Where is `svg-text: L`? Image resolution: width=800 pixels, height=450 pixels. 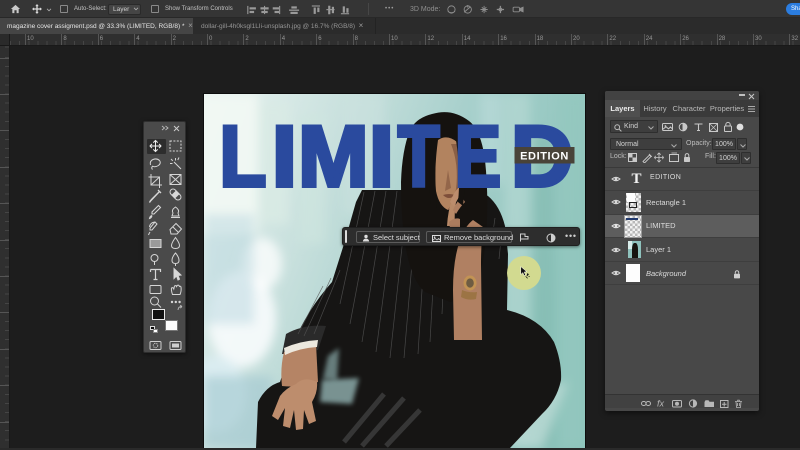 svg-text: L is located at coordinates (242, 157).